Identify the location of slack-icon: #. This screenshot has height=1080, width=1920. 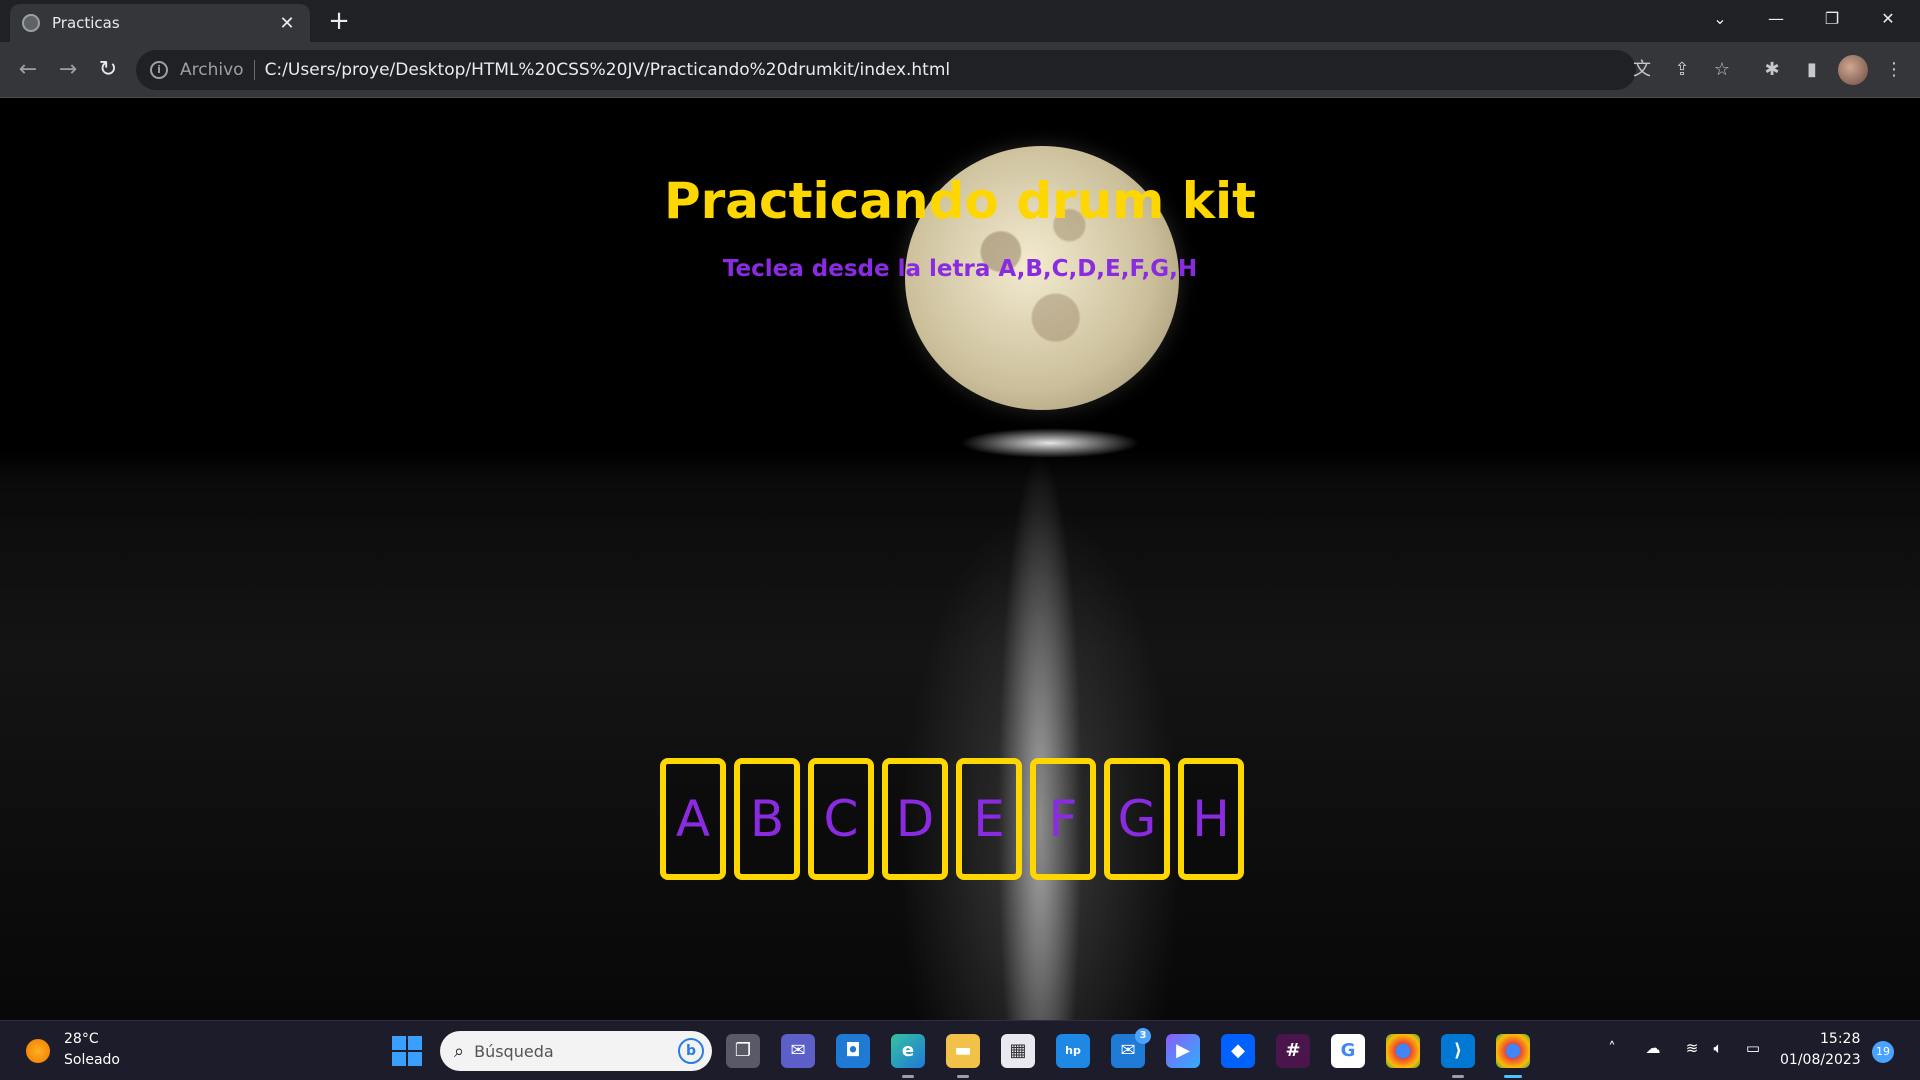
(1293, 1051).